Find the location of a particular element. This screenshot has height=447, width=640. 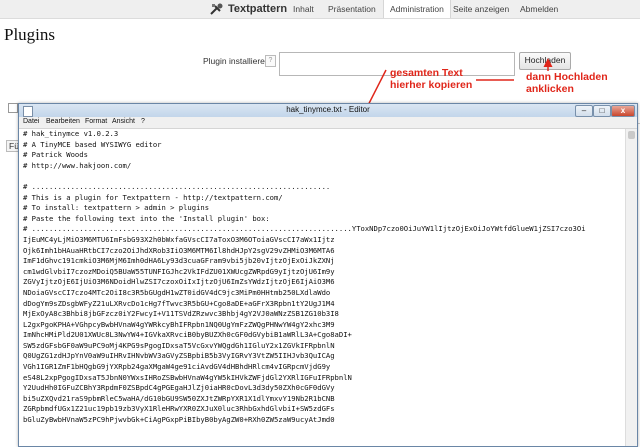

upload-button: Hochladen is located at coordinates (545, 61).